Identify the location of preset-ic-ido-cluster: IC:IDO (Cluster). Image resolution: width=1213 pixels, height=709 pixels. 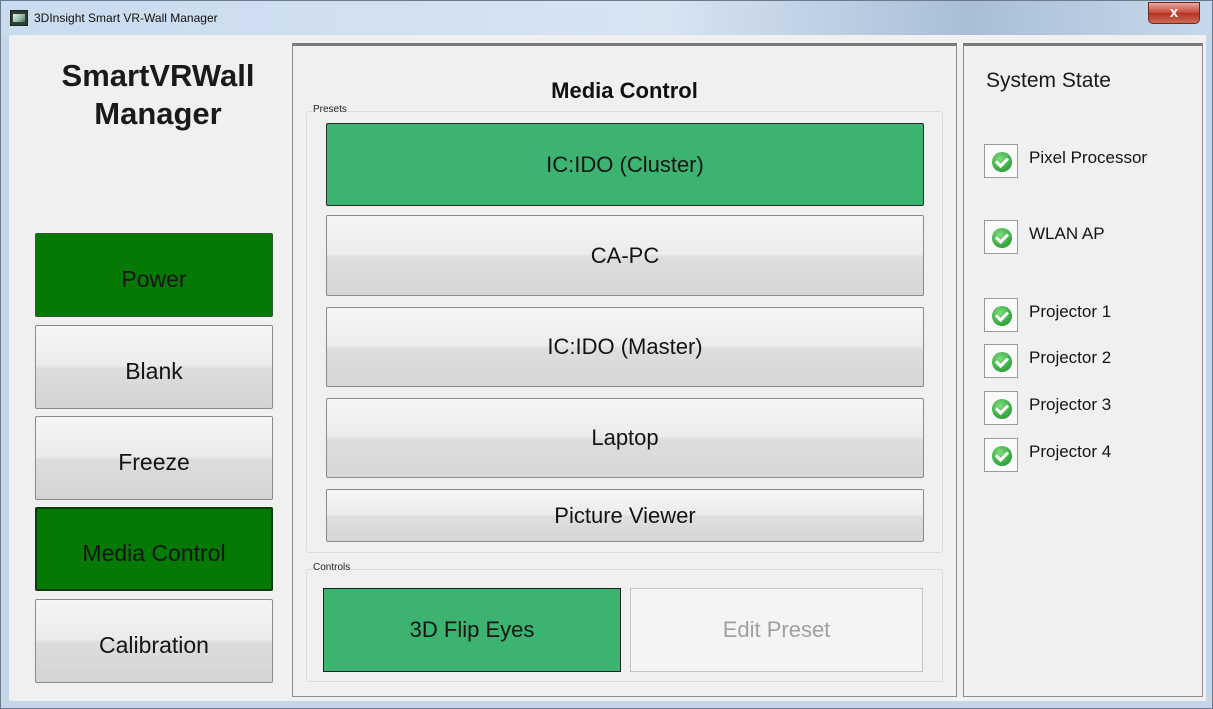
(625, 164).